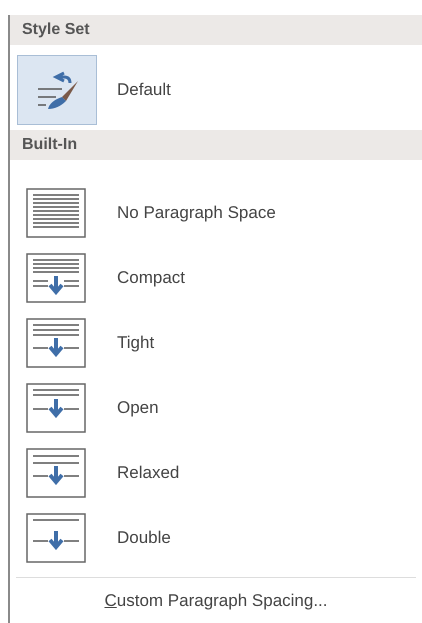 This screenshot has height=623, width=422. What do you see at coordinates (216, 213) in the screenshot?
I see `menu-item: No Paragraph Space` at bounding box center [216, 213].